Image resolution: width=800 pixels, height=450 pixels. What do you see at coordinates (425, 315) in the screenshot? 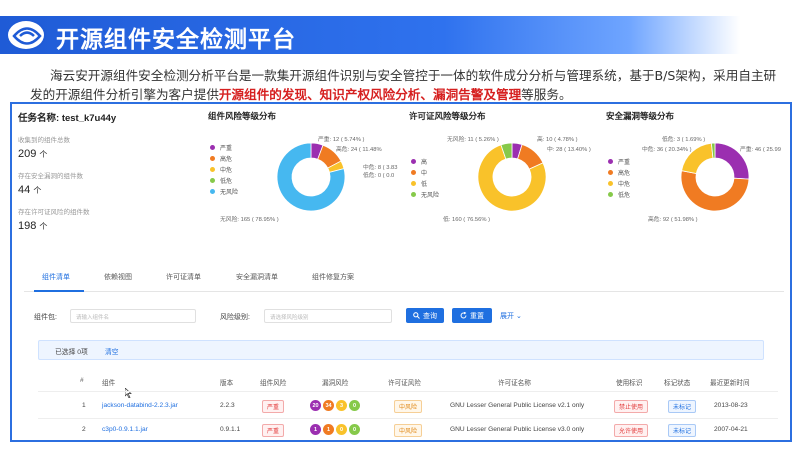
I see `query-button: 查询` at bounding box center [425, 315].